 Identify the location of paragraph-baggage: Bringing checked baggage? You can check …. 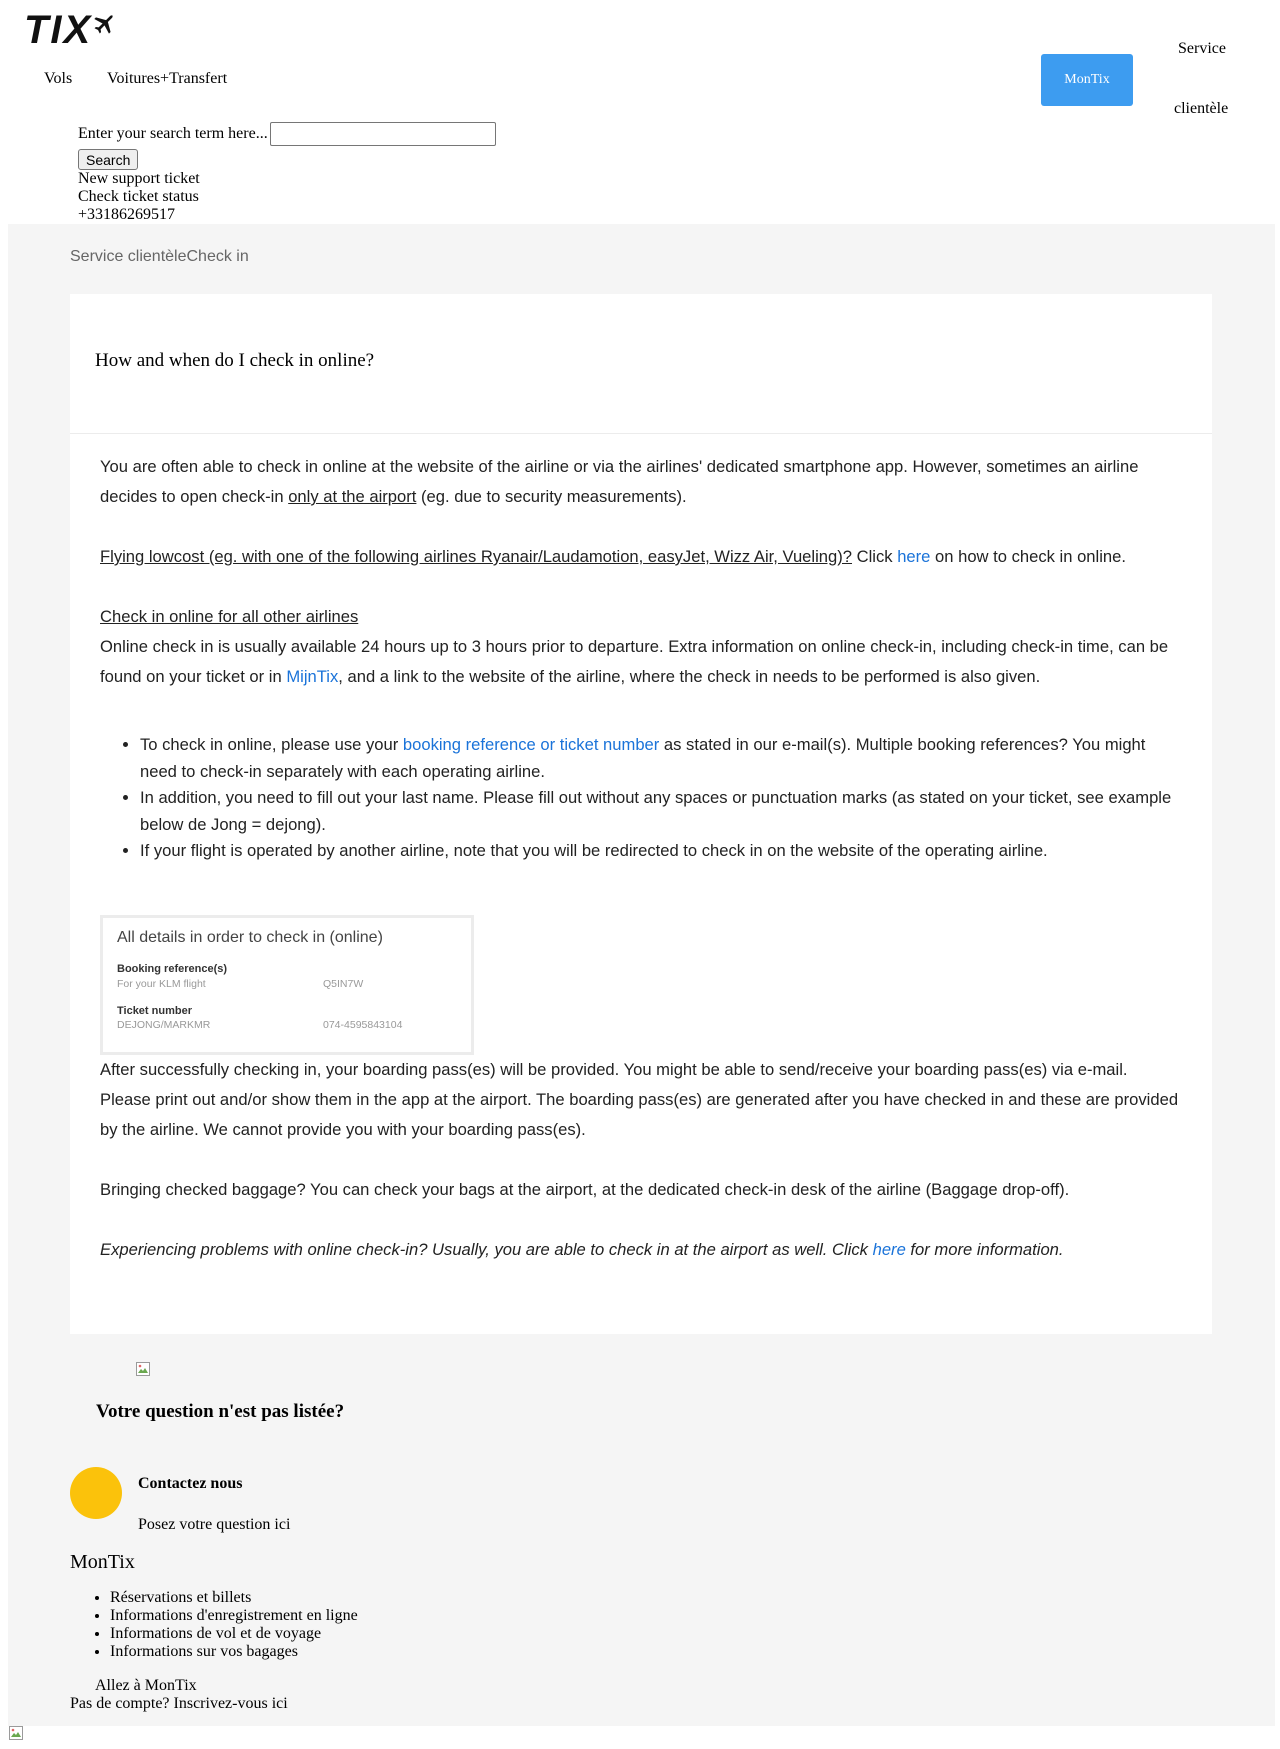
(585, 1189).